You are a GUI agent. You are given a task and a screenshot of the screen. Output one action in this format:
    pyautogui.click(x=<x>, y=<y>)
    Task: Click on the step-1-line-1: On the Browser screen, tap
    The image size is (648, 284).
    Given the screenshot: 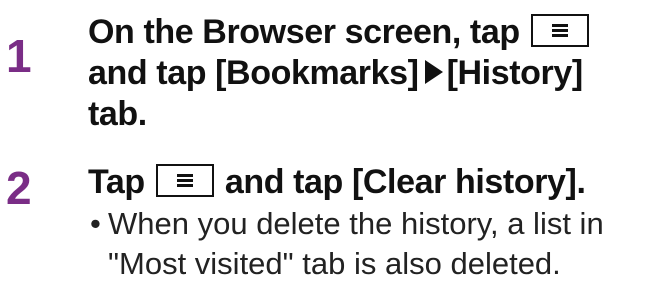 What is the action you would take?
    pyautogui.click(x=364, y=32)
    